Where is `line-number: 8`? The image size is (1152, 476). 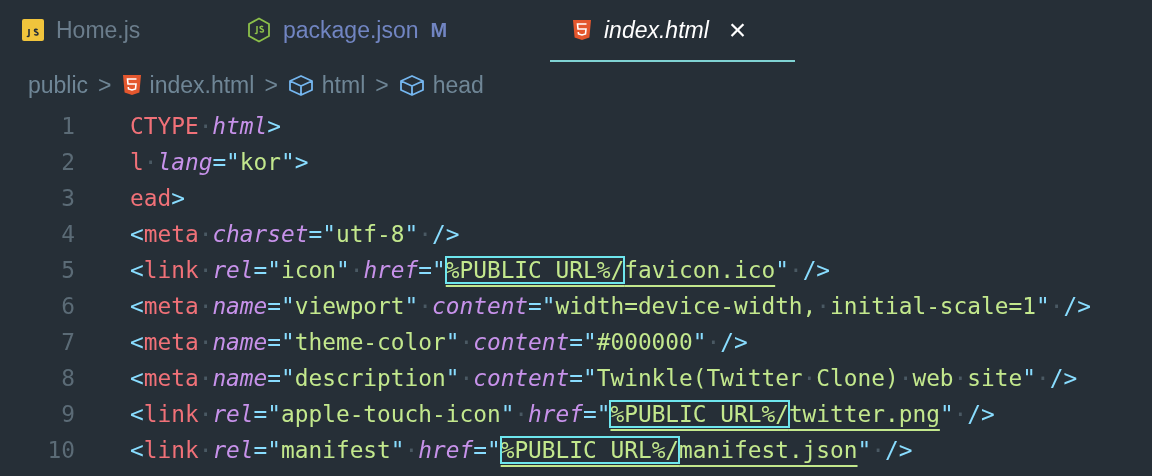
line-number: 8 is located at coordinates (67, 378).